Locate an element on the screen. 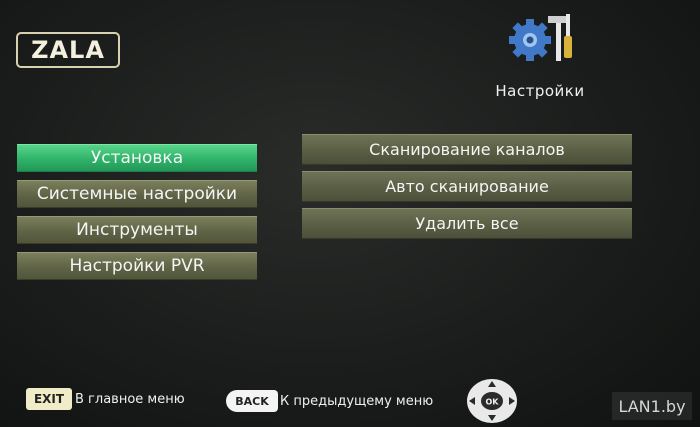 This screenshot has width=700, height=427. menu-item-label: Настройки PVR is located at coordinates (137, 266).